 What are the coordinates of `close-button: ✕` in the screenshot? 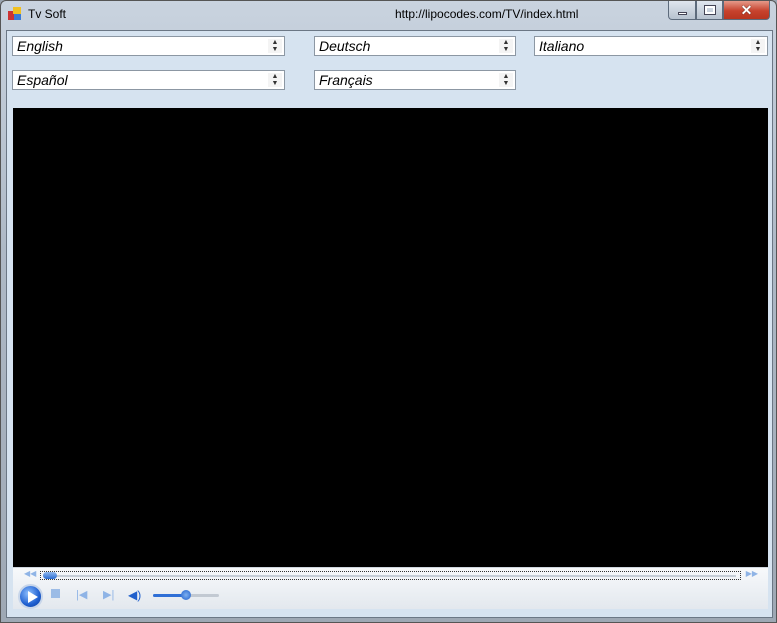 It's located at (746, 10).